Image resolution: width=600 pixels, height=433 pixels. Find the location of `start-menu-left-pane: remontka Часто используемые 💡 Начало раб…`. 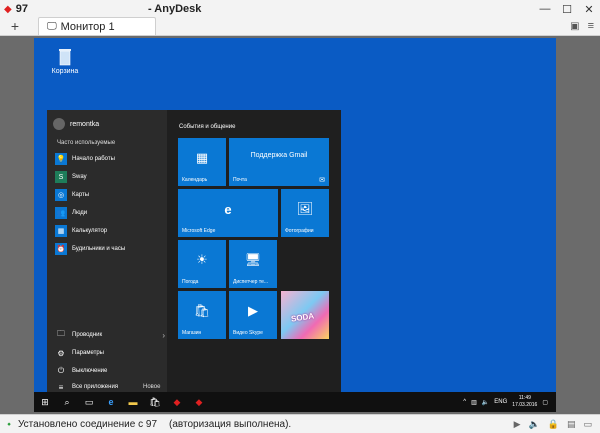

start-menu-left-pane: remontka Часто используемые 💡 Начало раб… is located at coordinates (107, 251).